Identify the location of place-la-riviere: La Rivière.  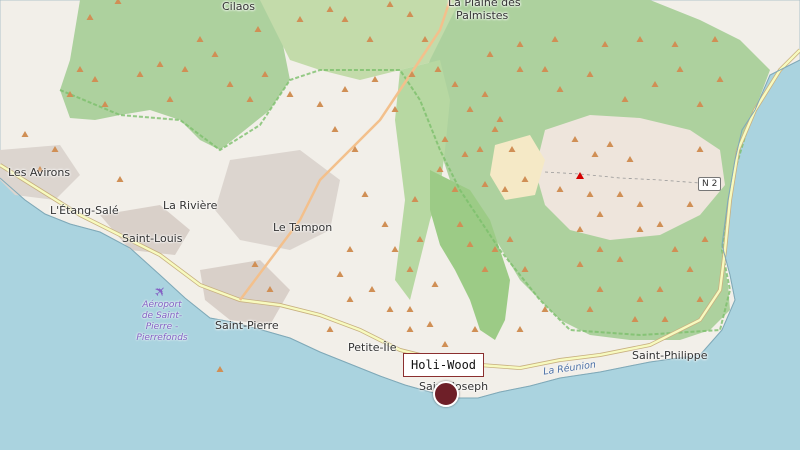
(190, 205).